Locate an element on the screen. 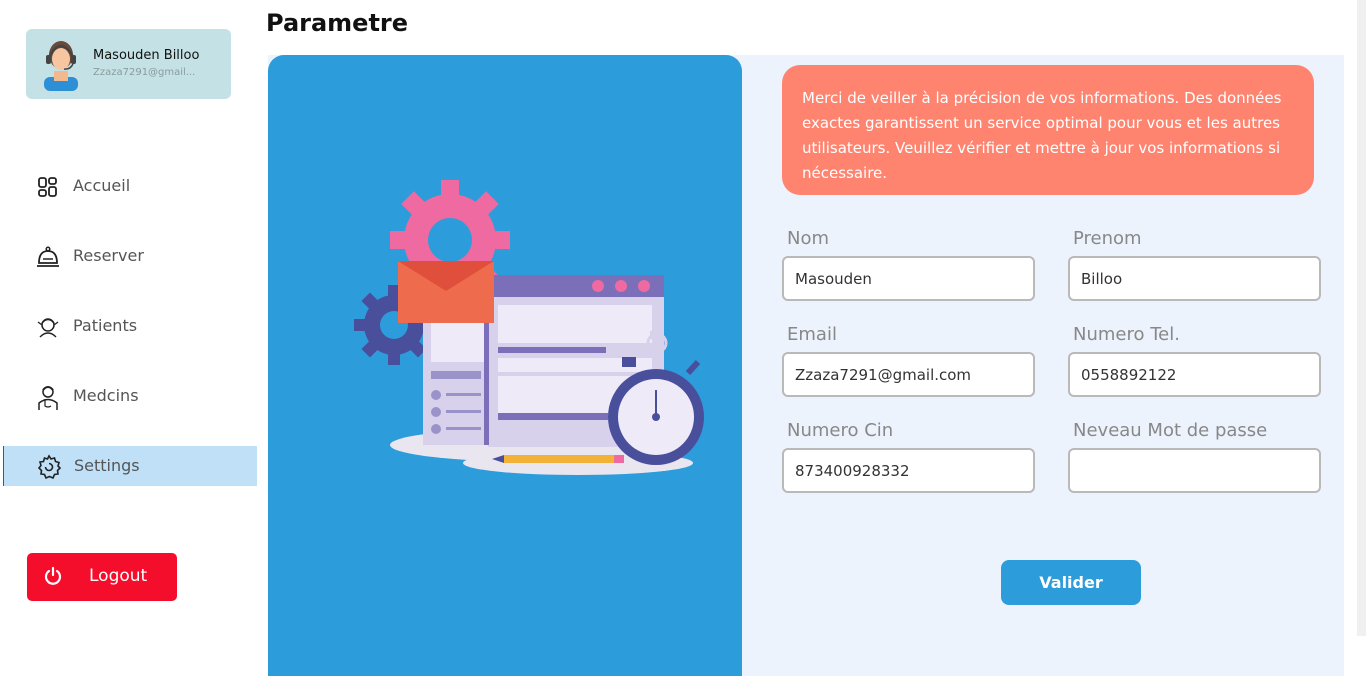 The width and height of the screenshot is (1366, 676). avatar is located at coordinates (61, 66).